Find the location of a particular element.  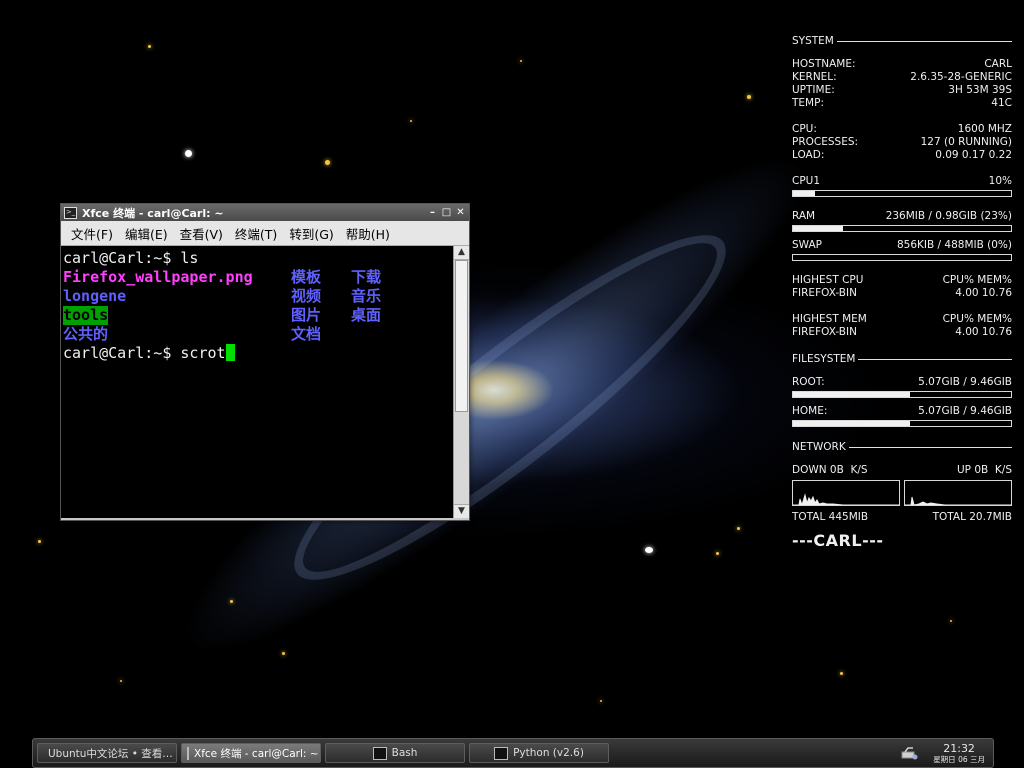

temp-row: TEMP: 41C is located at coordinates (902, 103).